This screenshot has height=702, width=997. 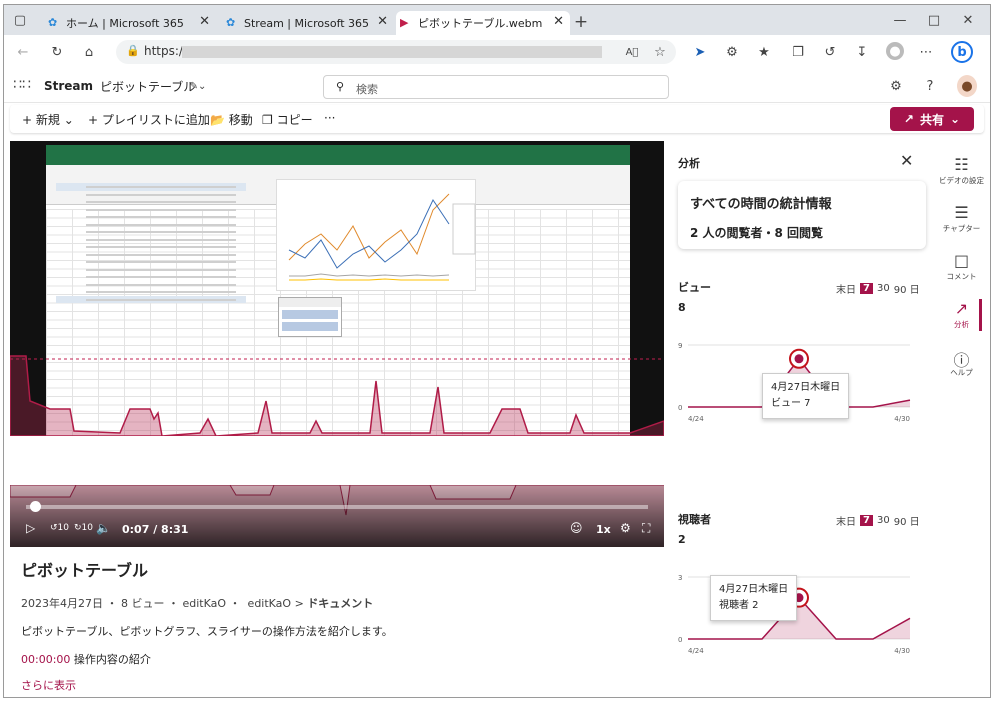 What do you see at coordinates (798, 52) in the screenshot?
I see `collections-icon: ❐` at bounding box center [798, 52].